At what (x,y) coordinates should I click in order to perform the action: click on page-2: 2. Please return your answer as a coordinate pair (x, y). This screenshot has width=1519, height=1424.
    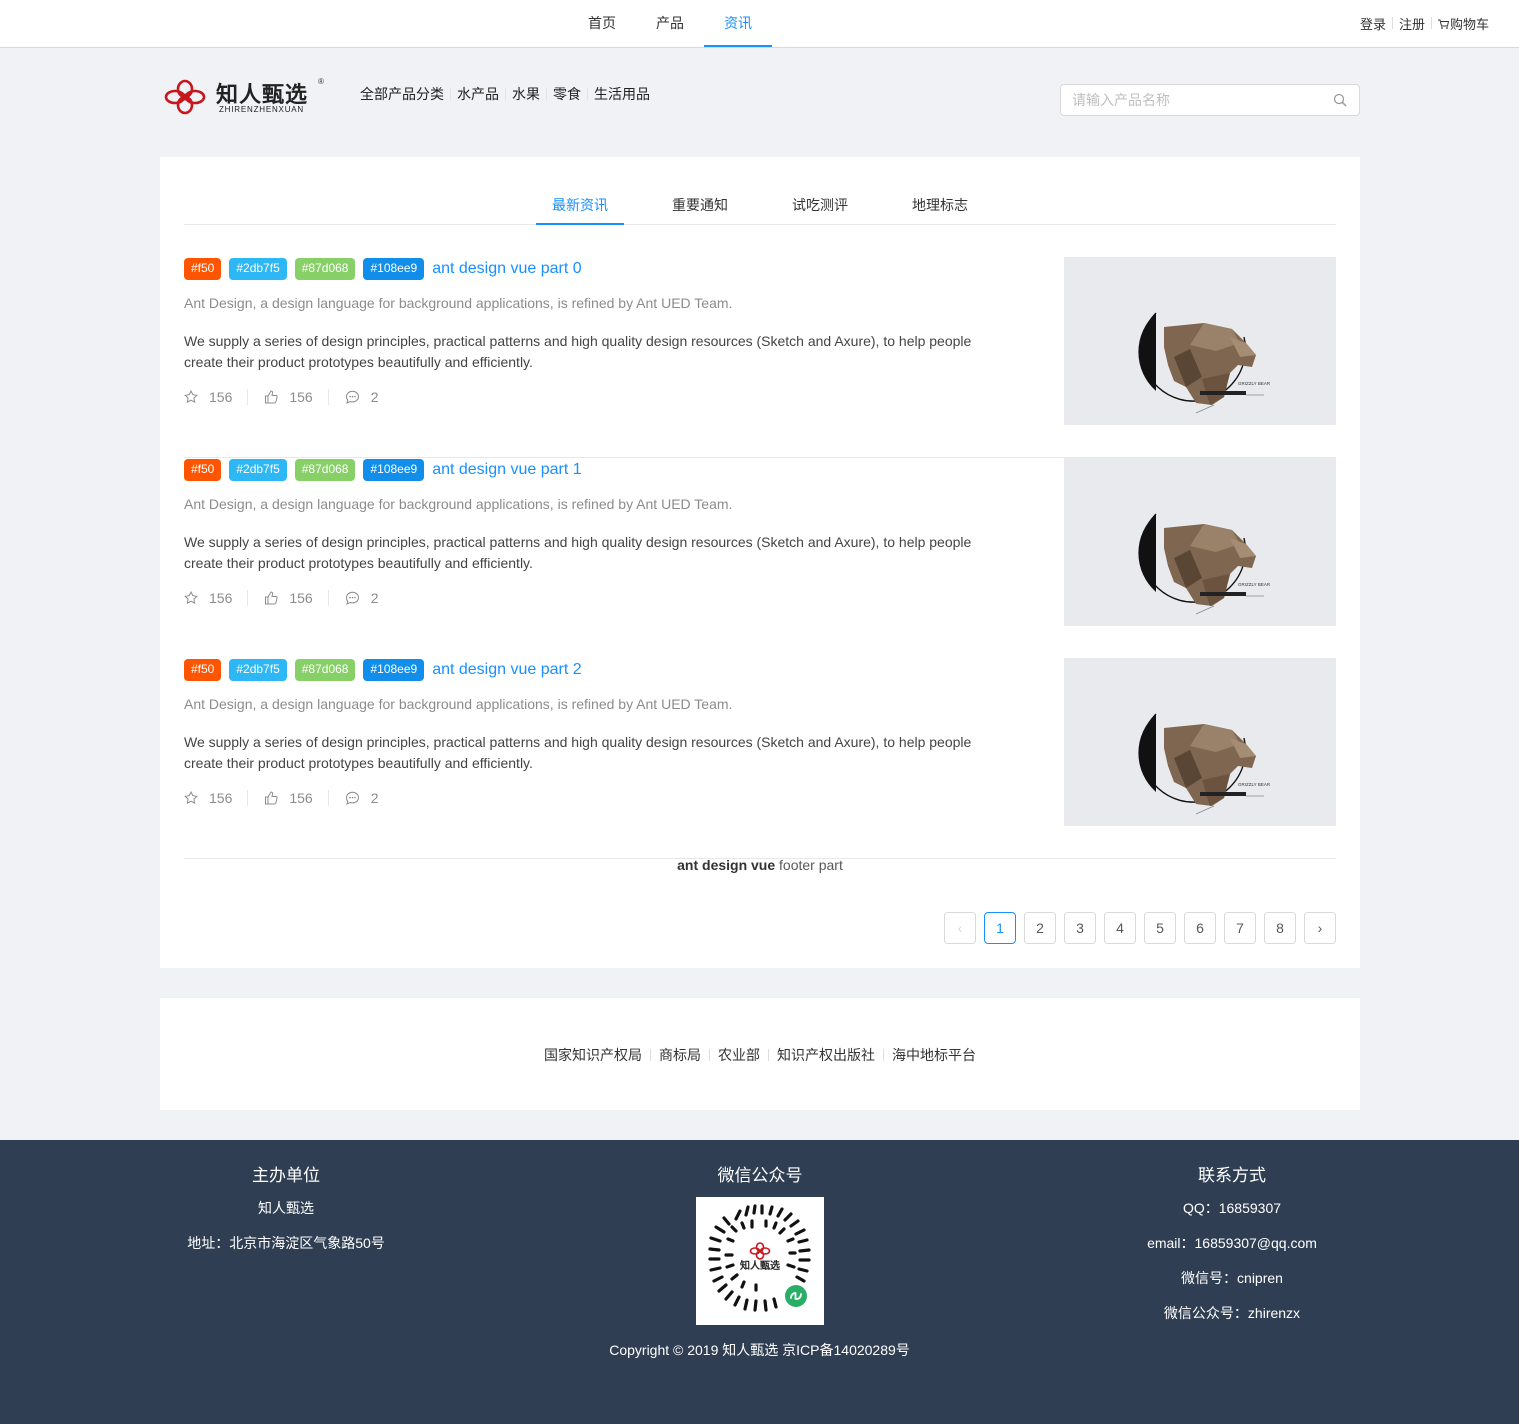
    Looking at the image, I should click on (1040, 928).